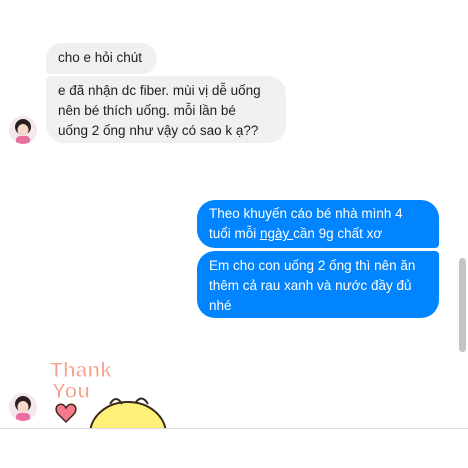  I want to click on message-text-line: nên bé thích uống. mỗi lần bé, so click(147, 110).